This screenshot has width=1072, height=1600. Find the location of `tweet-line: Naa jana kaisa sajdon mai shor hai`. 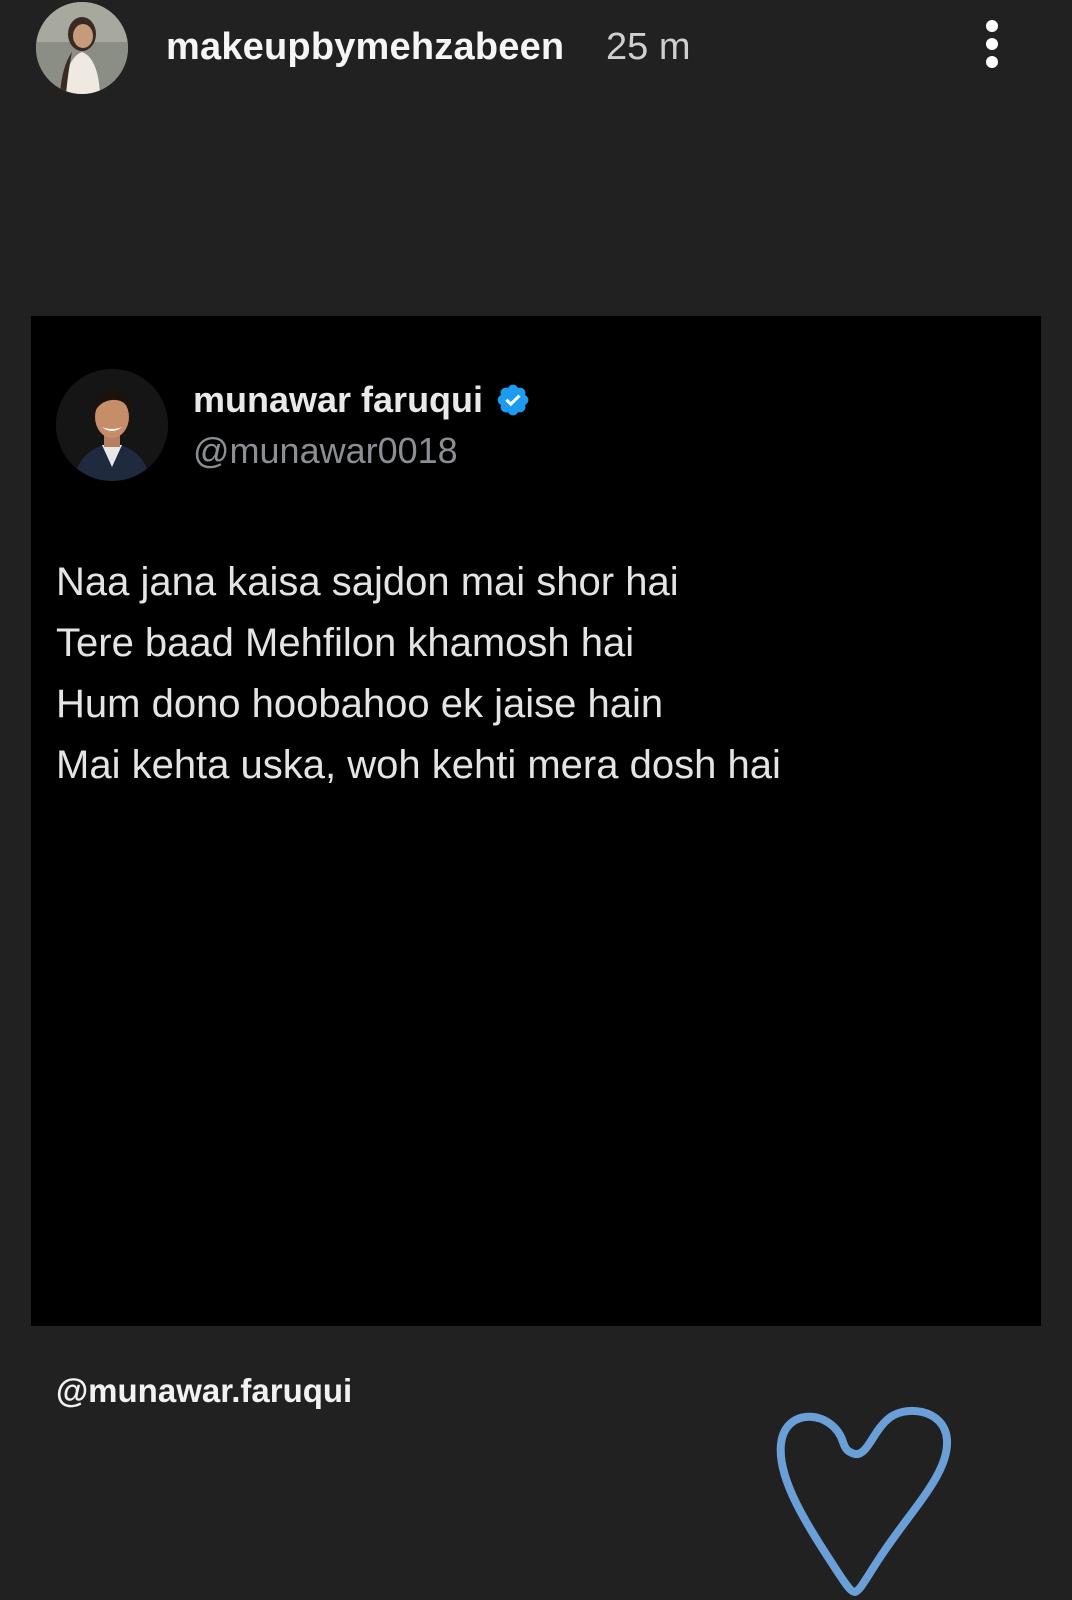

tweet-line: Naa jana kaisa sajdon mai shor hai is located at coordinates (367, 582).